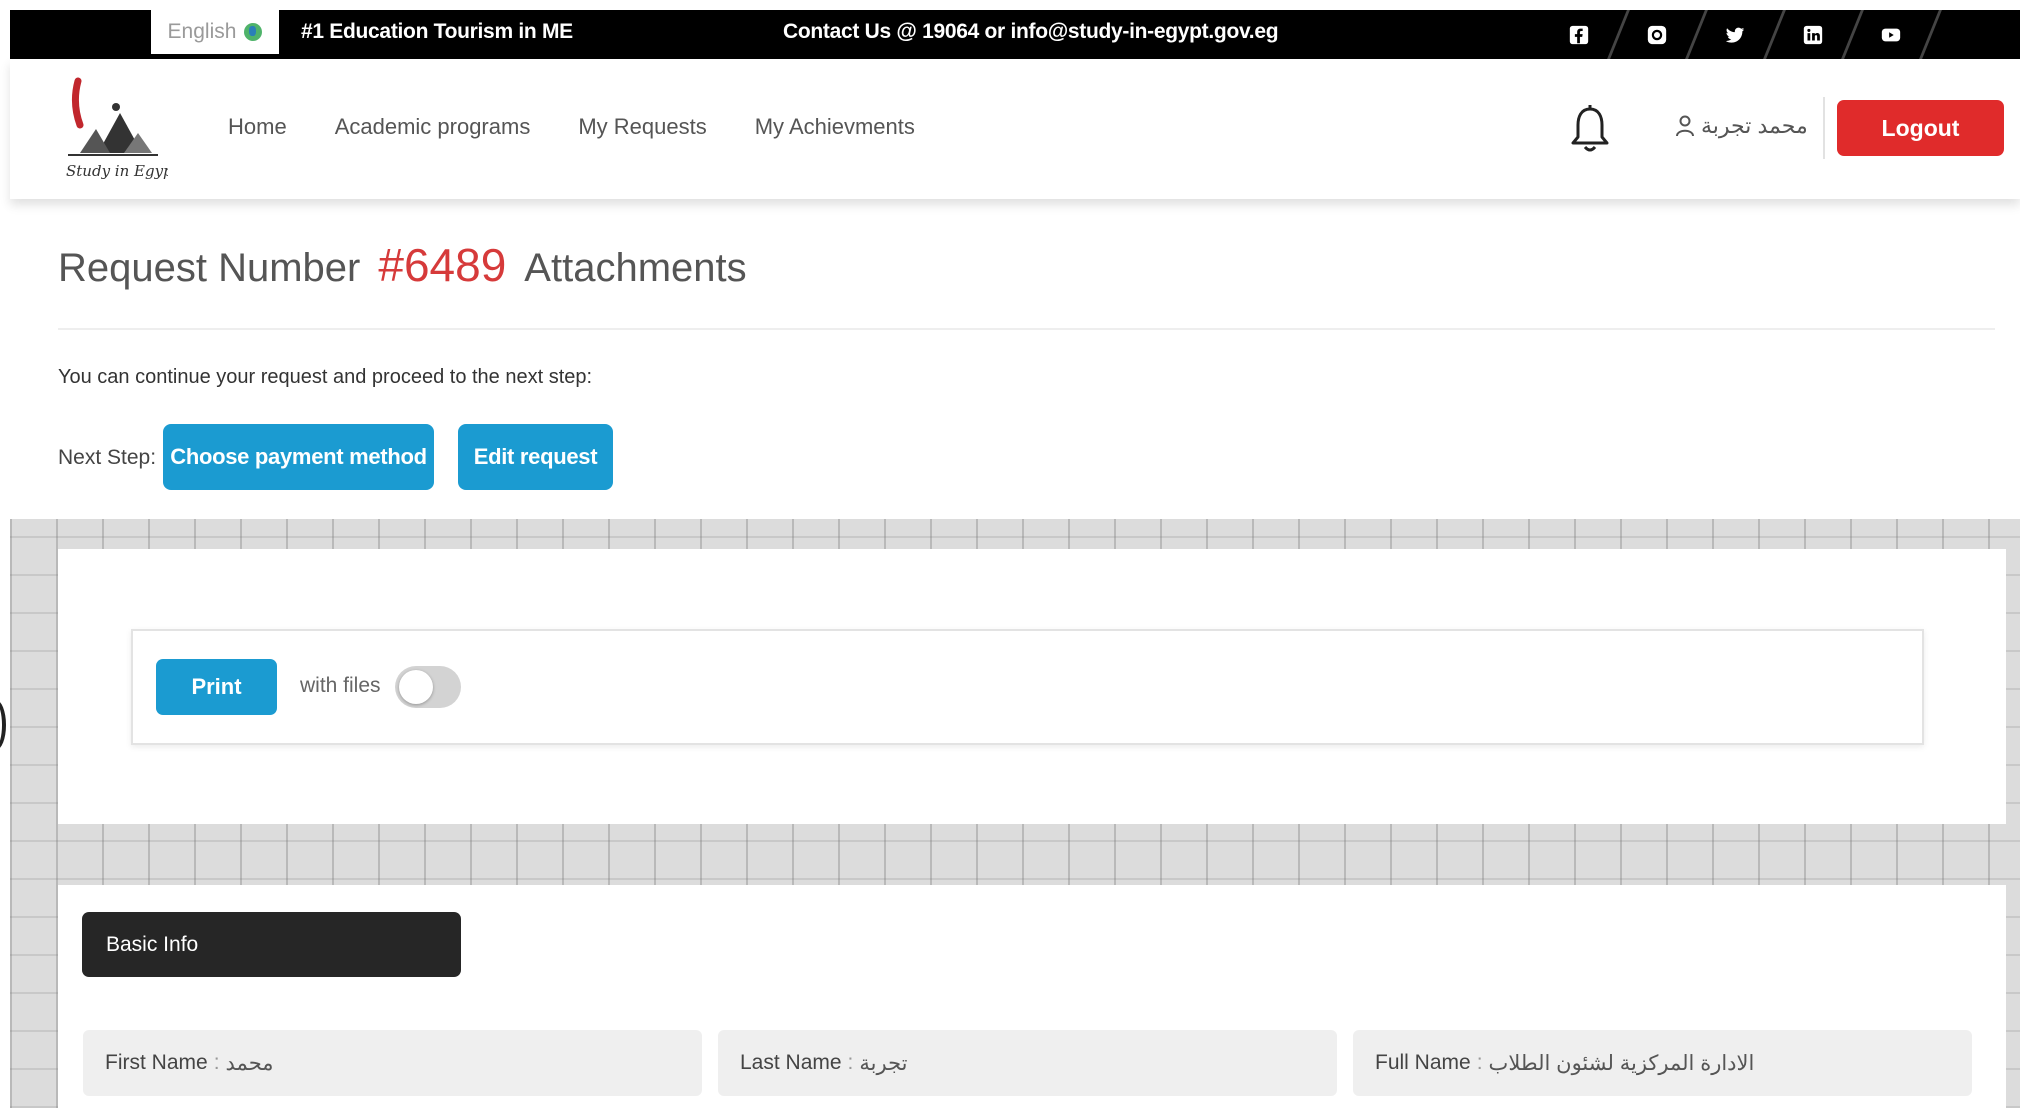  I want to click on facebook-icon, so click(1579, 34).